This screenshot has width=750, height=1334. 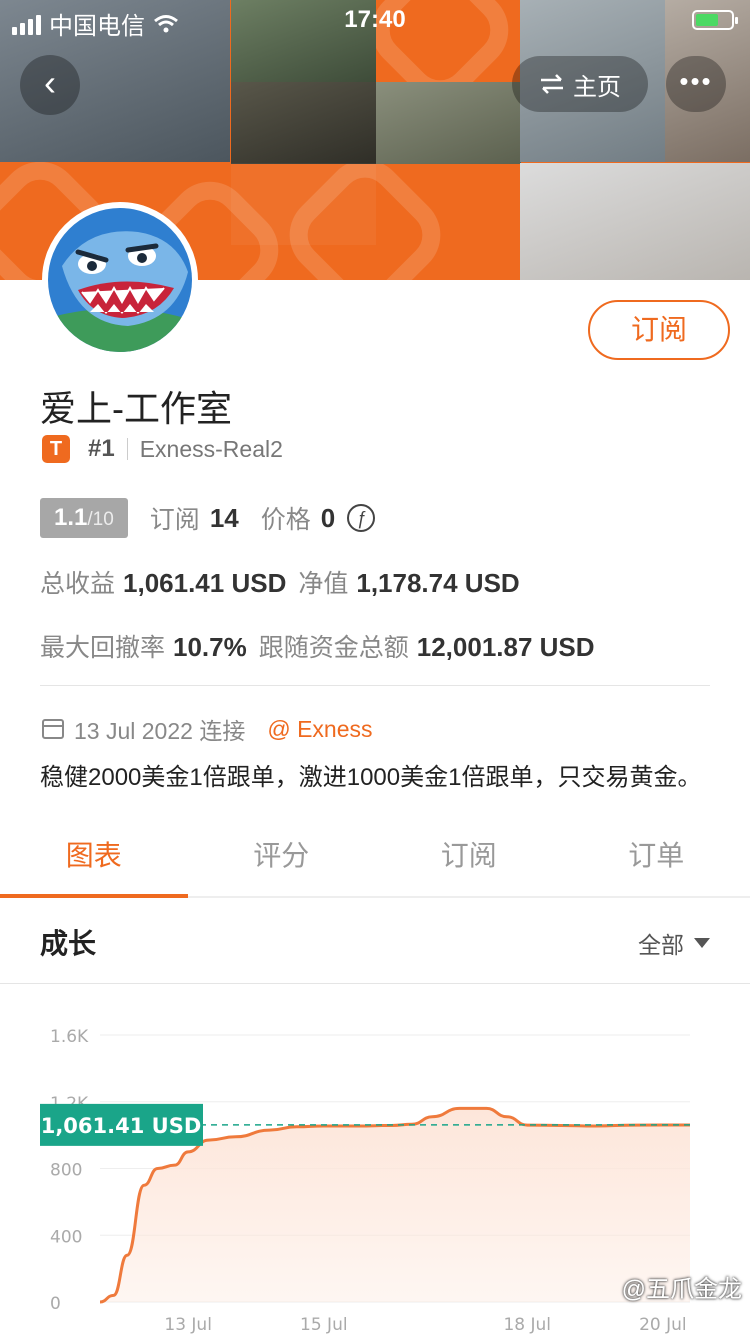 I want to click on server-label: Exness-Real2, so click(x=211, y=448).